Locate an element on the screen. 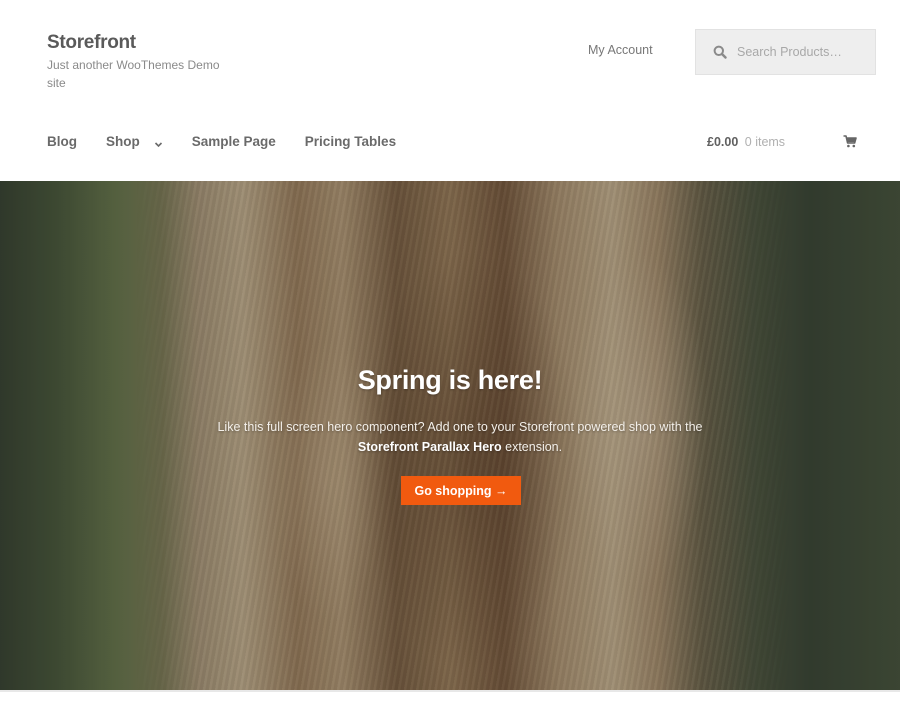  site-description: Just another WooThemes Demo site is located at coordinates (133, 74).